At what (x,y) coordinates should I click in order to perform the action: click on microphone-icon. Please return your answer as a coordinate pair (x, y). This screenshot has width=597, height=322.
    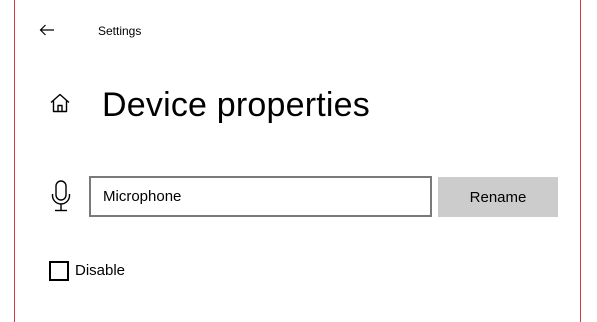
    Looking at the image, I should click on (61, 196).